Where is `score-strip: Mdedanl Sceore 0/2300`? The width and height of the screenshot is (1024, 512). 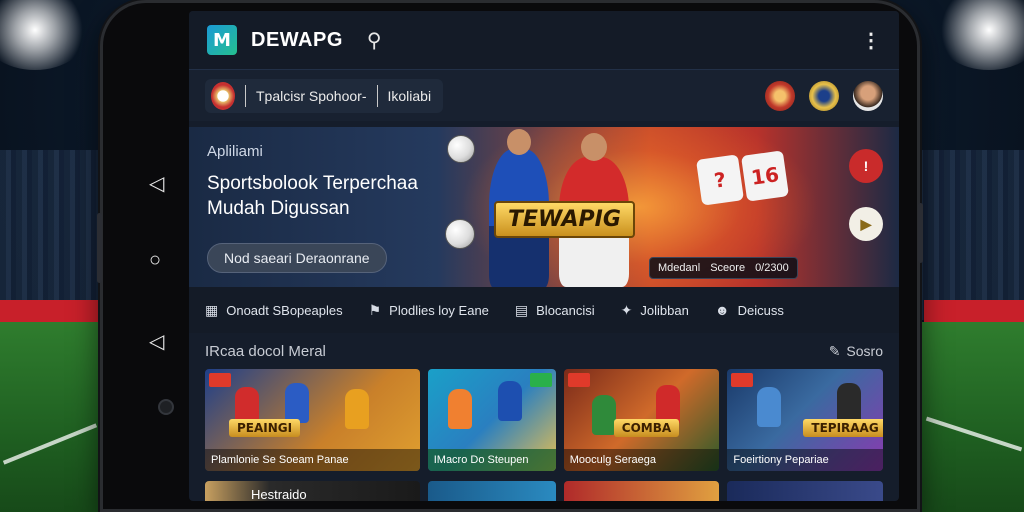
score-strip: Mdedanl Sceore 0/2300 is located at coordinates (723, 268).